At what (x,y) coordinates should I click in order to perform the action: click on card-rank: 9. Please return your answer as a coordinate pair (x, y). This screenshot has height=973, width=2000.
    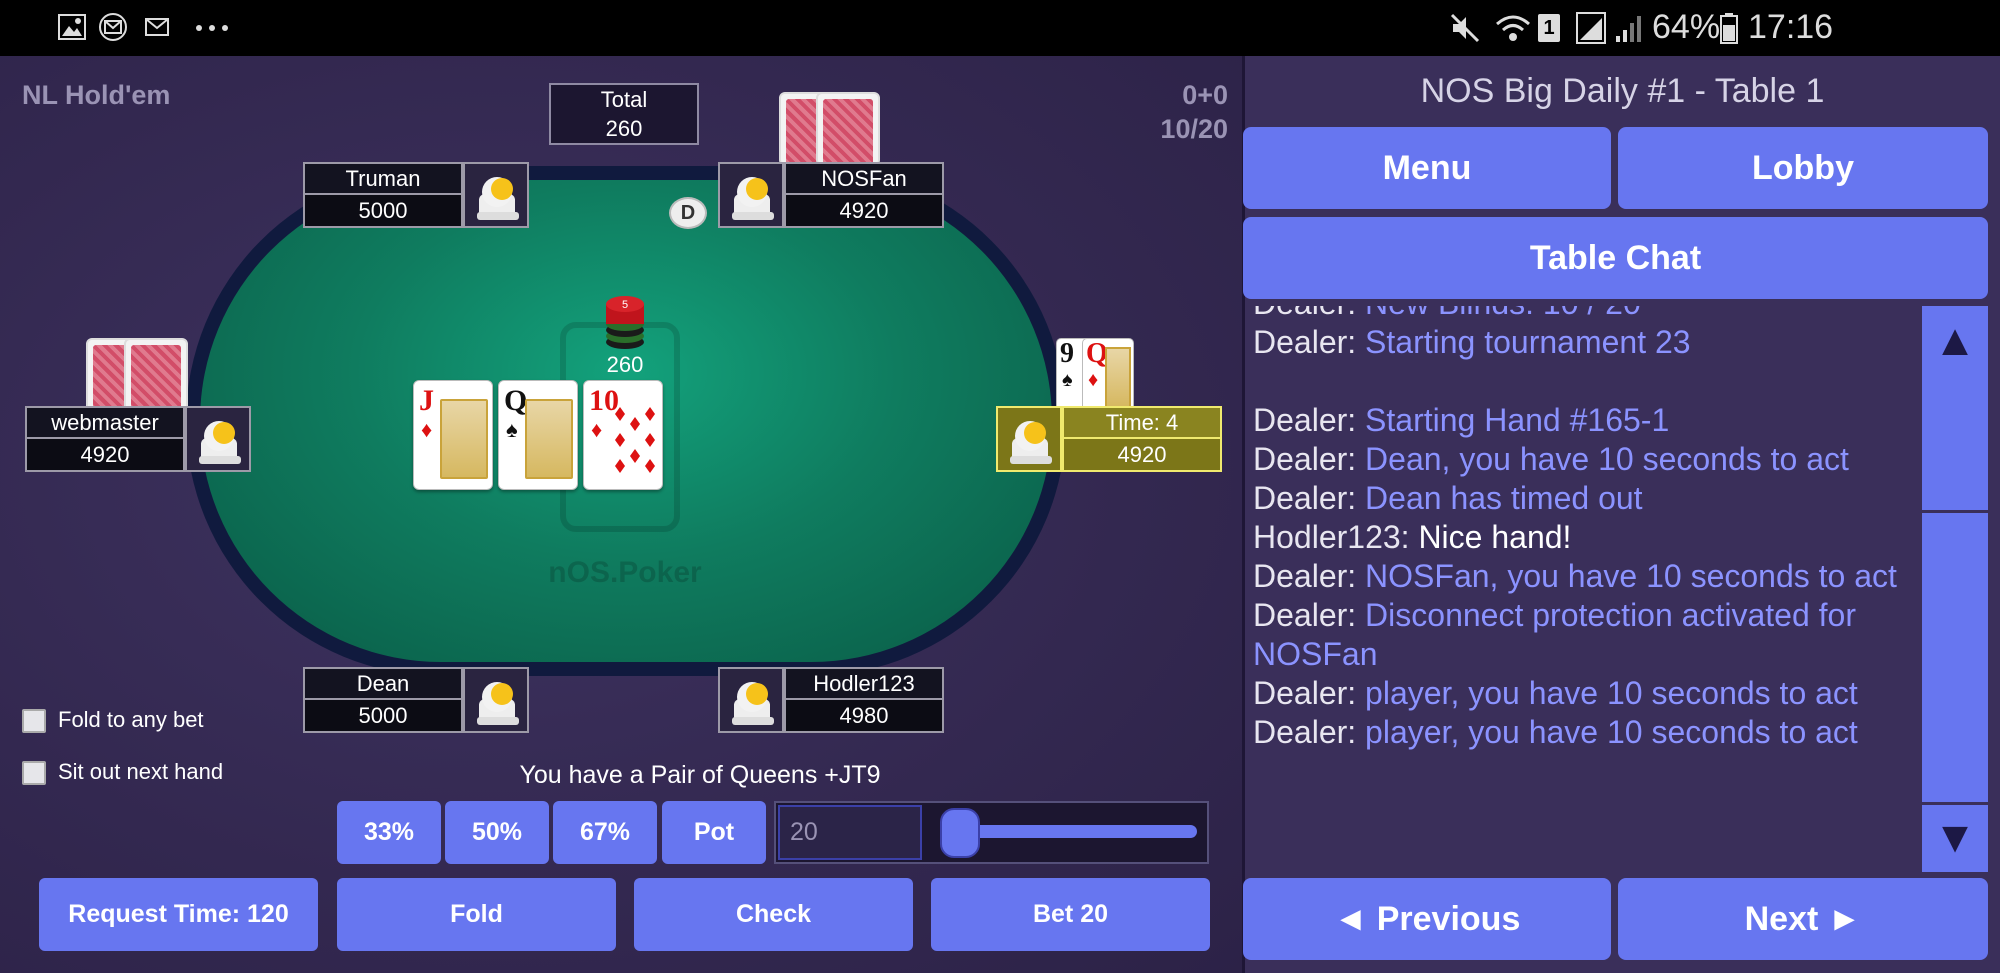
    Looking at the image, I should click on (1067, 353).